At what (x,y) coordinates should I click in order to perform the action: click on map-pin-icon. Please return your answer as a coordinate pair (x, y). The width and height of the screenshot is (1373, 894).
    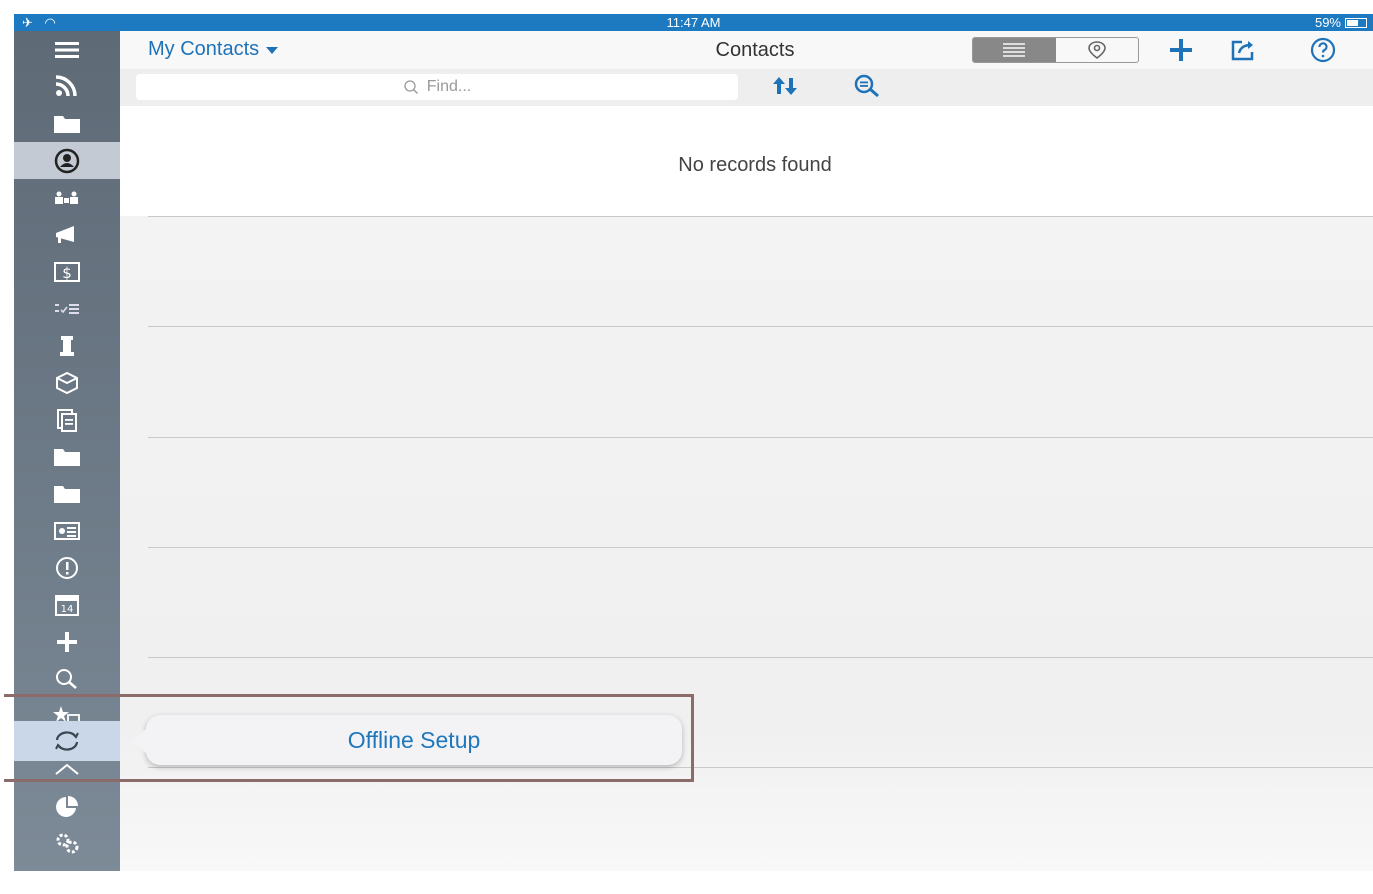
    Looking at the image, I should click on (1096, 50).